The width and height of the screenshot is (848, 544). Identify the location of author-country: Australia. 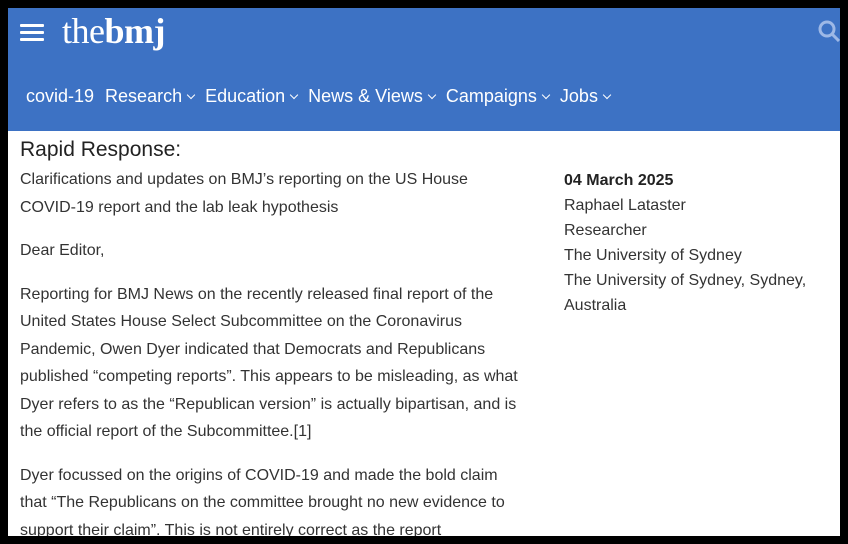
(595, 305).